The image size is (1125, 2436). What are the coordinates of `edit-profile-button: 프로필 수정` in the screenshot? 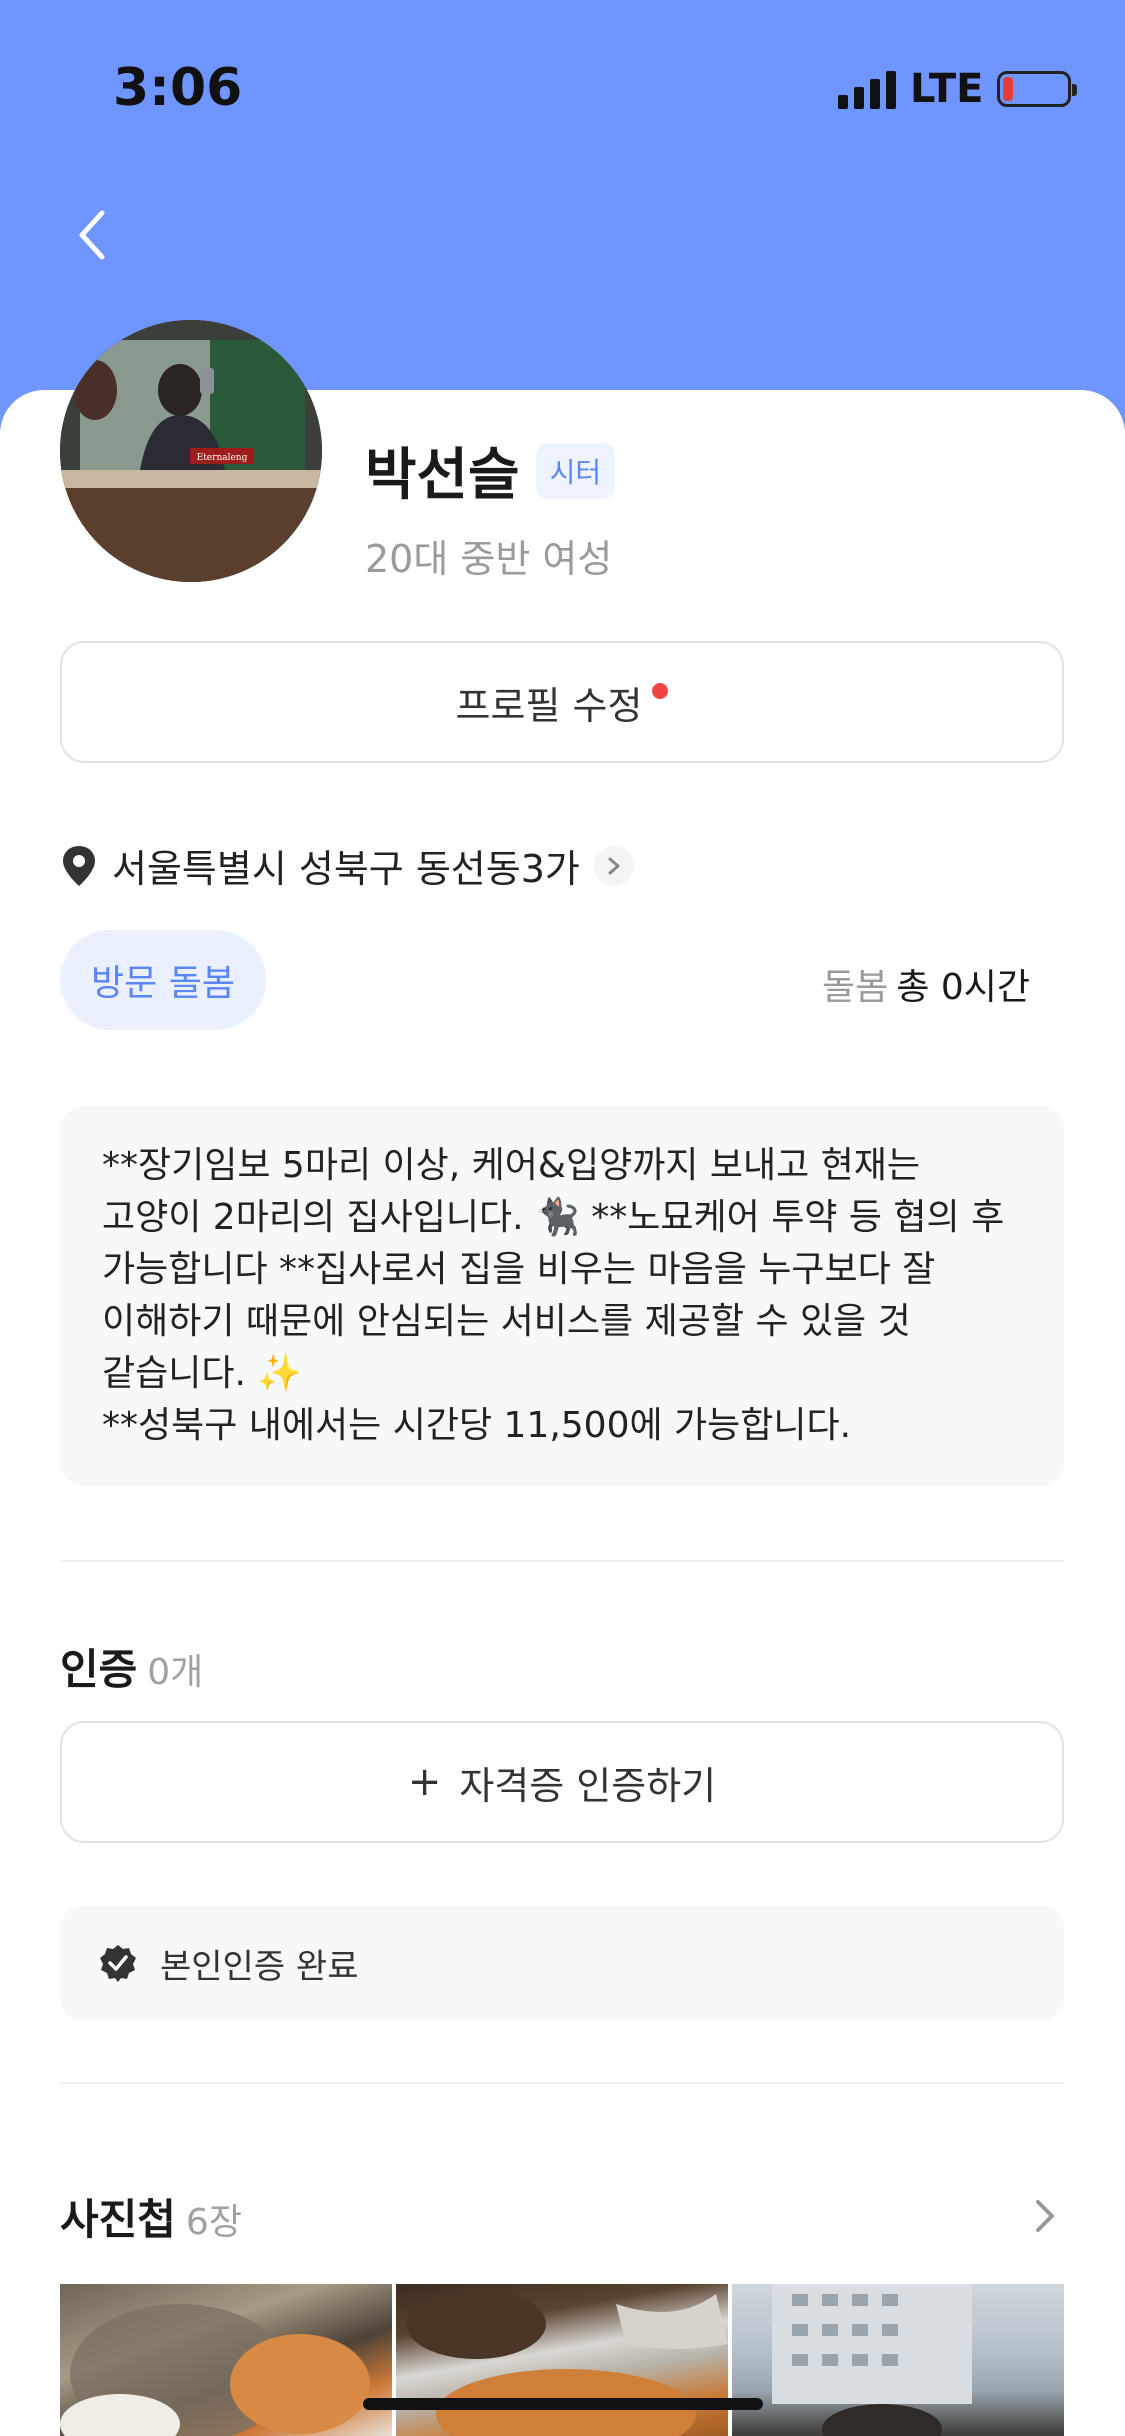 It's located at (562, 702).